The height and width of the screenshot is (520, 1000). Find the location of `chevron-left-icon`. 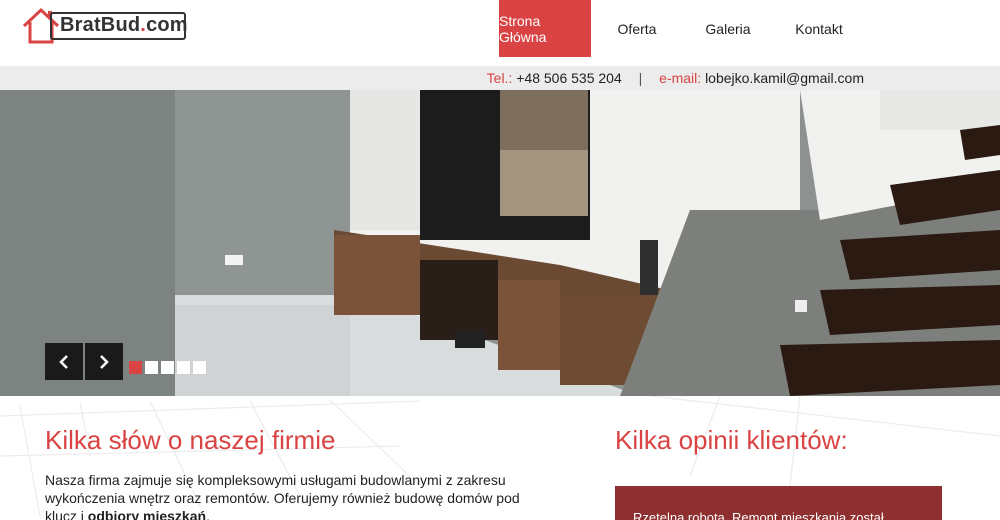

chevron-left-icon is located at coordinates (63, 361).